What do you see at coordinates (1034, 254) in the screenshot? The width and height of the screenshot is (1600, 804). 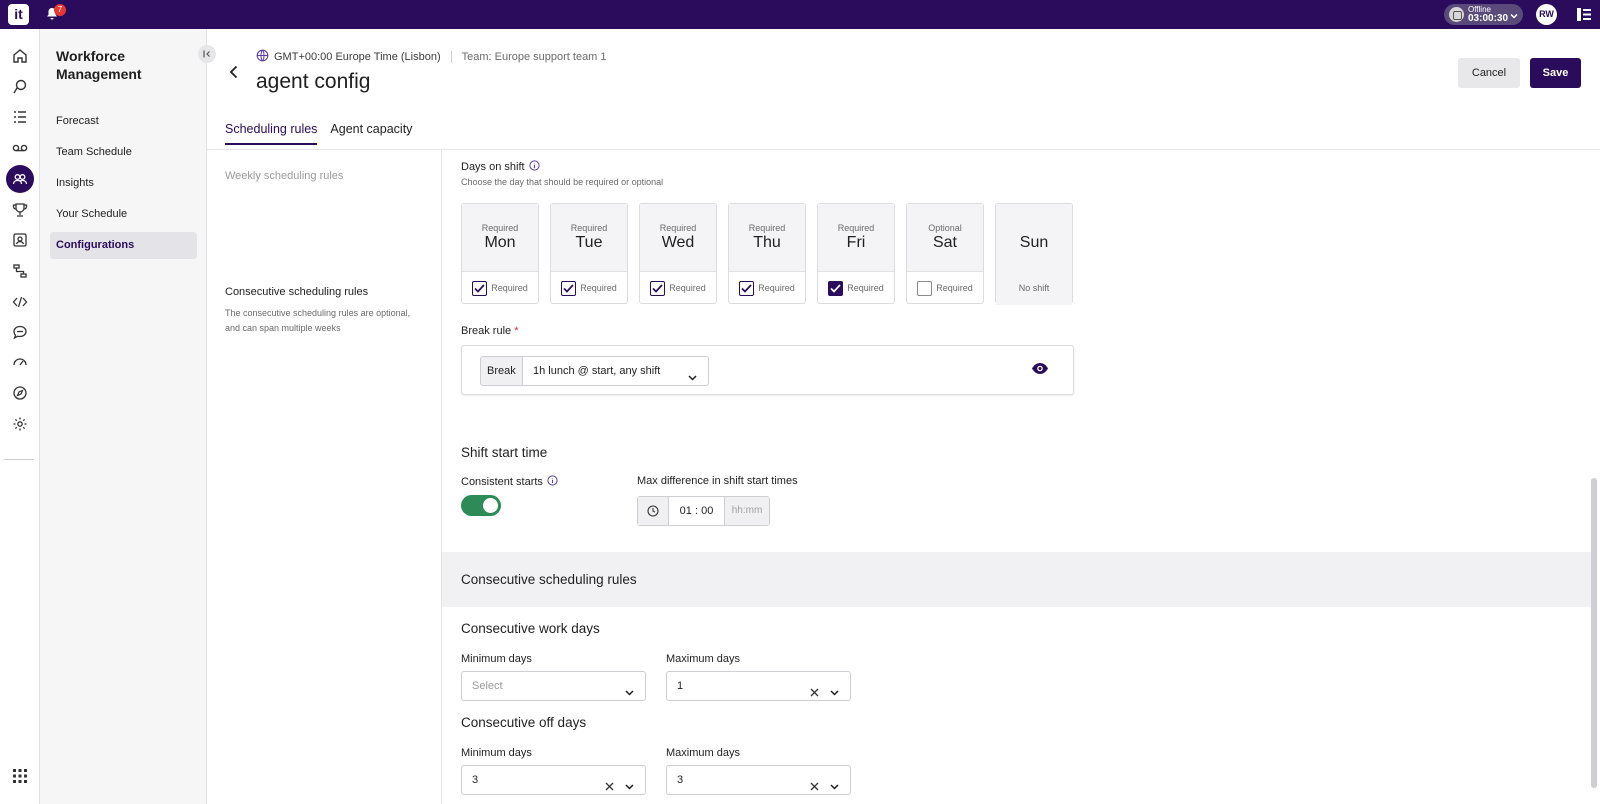 I see `day-card-sun: Sun No shift` at bounding box center [1034, 254].